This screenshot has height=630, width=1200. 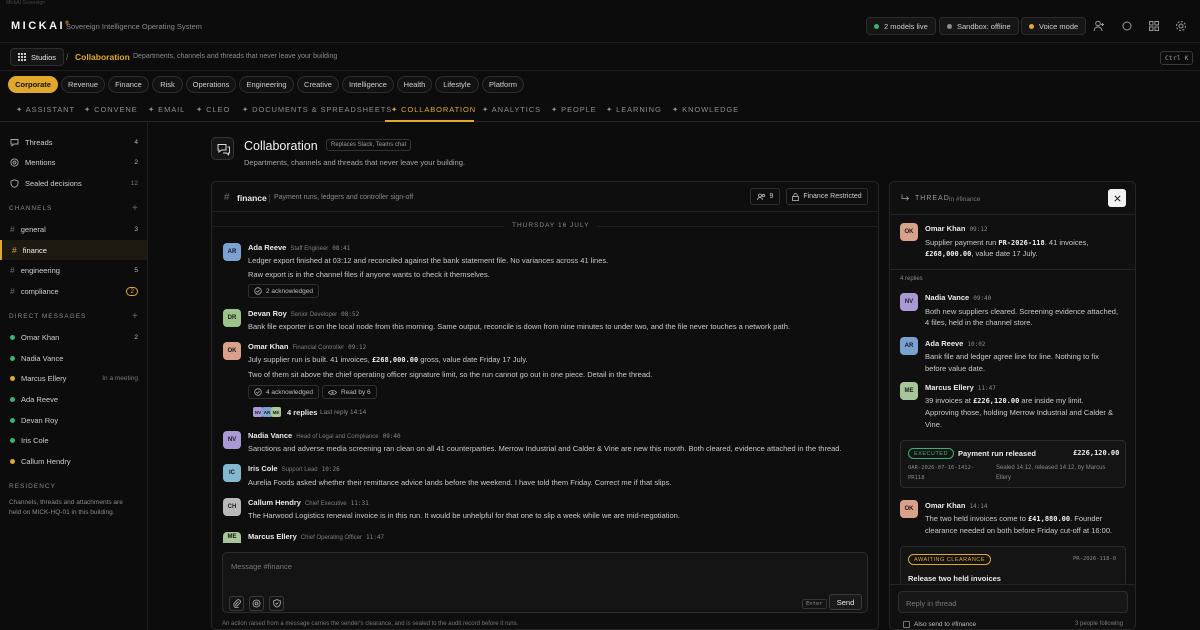 What do you see at coordinates (901, 26) in the screenshot?
I see `models-status-pill: 2 models live` at bounding box center [901, 26].